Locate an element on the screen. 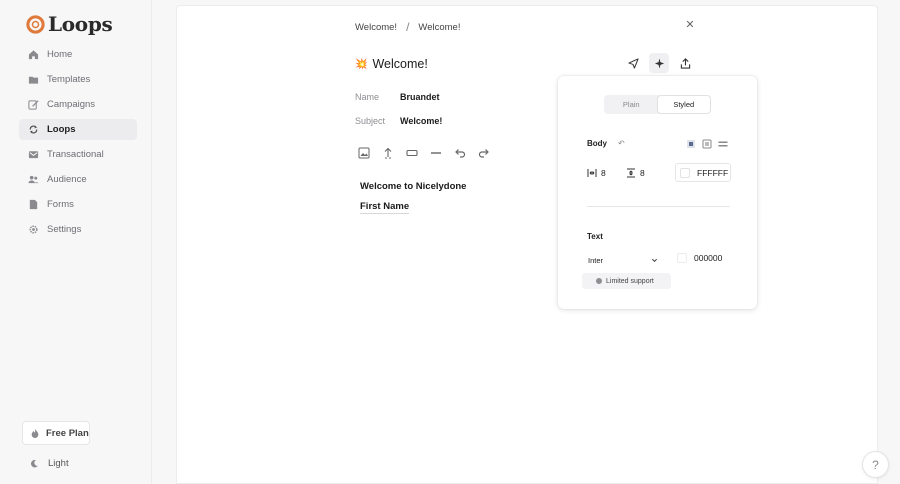 This screenshot has width=900, height=484. title-emoji: 💥 is located at coordinates (361, 64).